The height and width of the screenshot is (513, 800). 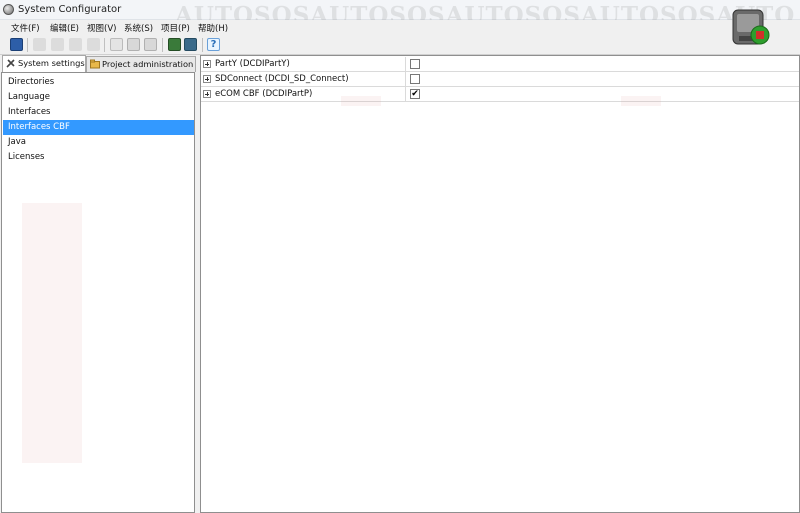 What do you see at coordinates (751, 28) in the screenshot?
I see `logo-icon` at bounding box center [751, 28].